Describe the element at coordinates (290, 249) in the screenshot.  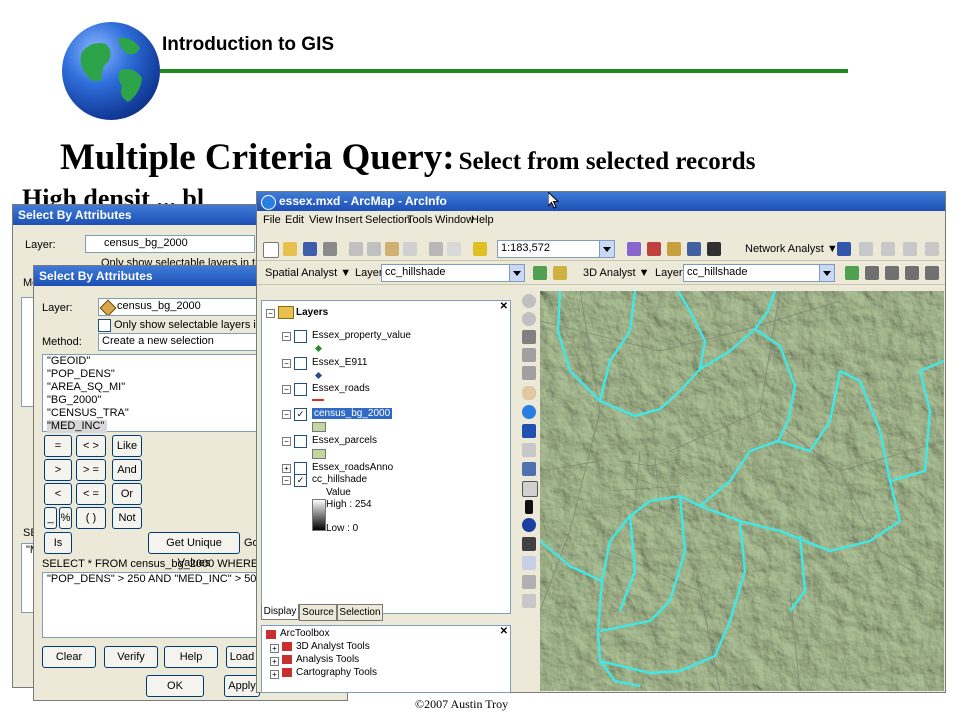
I see `open-folder-icon` at that location.